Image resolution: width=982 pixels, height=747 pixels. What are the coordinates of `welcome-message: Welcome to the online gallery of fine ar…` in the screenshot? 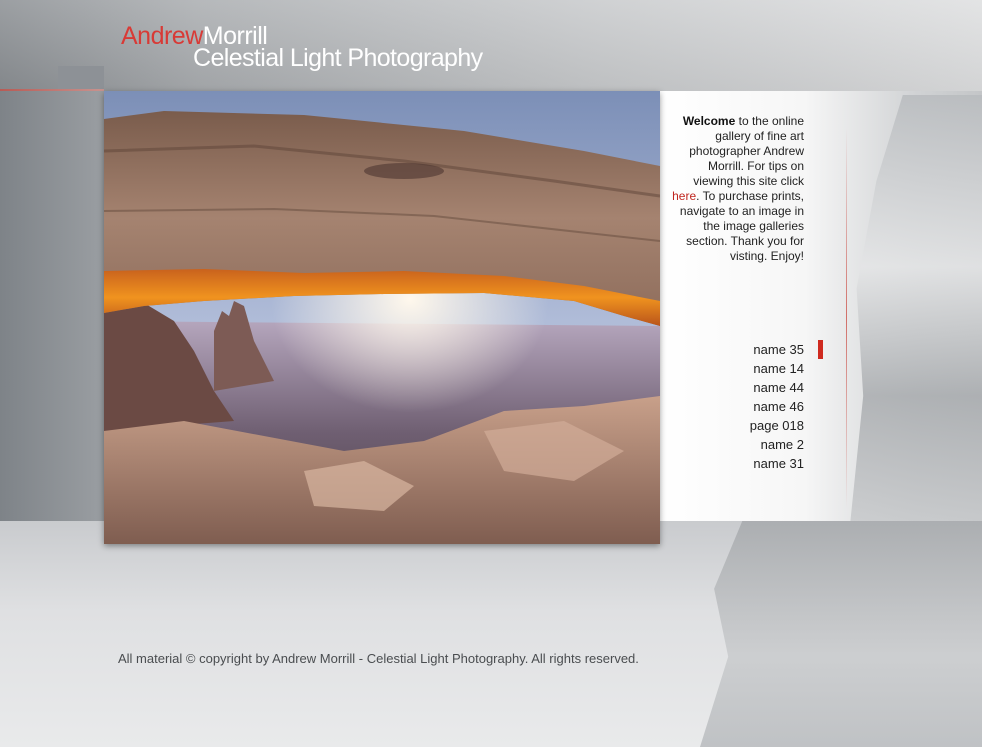 It's located at (738, 189).